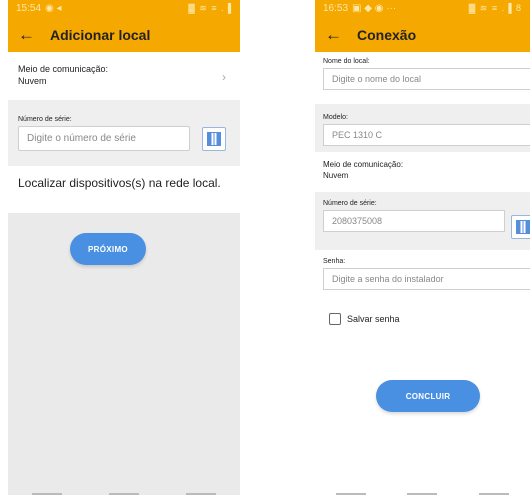 The height and width of the screenshot is (495, 530). I want to click on model-label: Modelo:, so click(335, 117).